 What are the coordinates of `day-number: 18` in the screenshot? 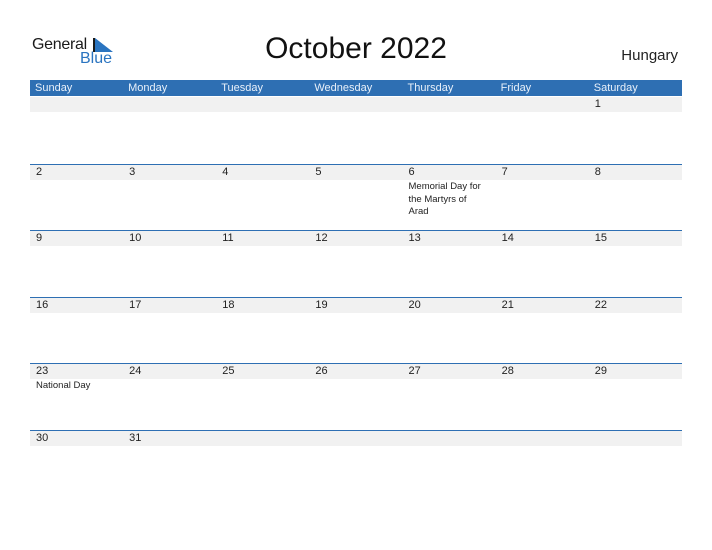 It's located at (228, 305).